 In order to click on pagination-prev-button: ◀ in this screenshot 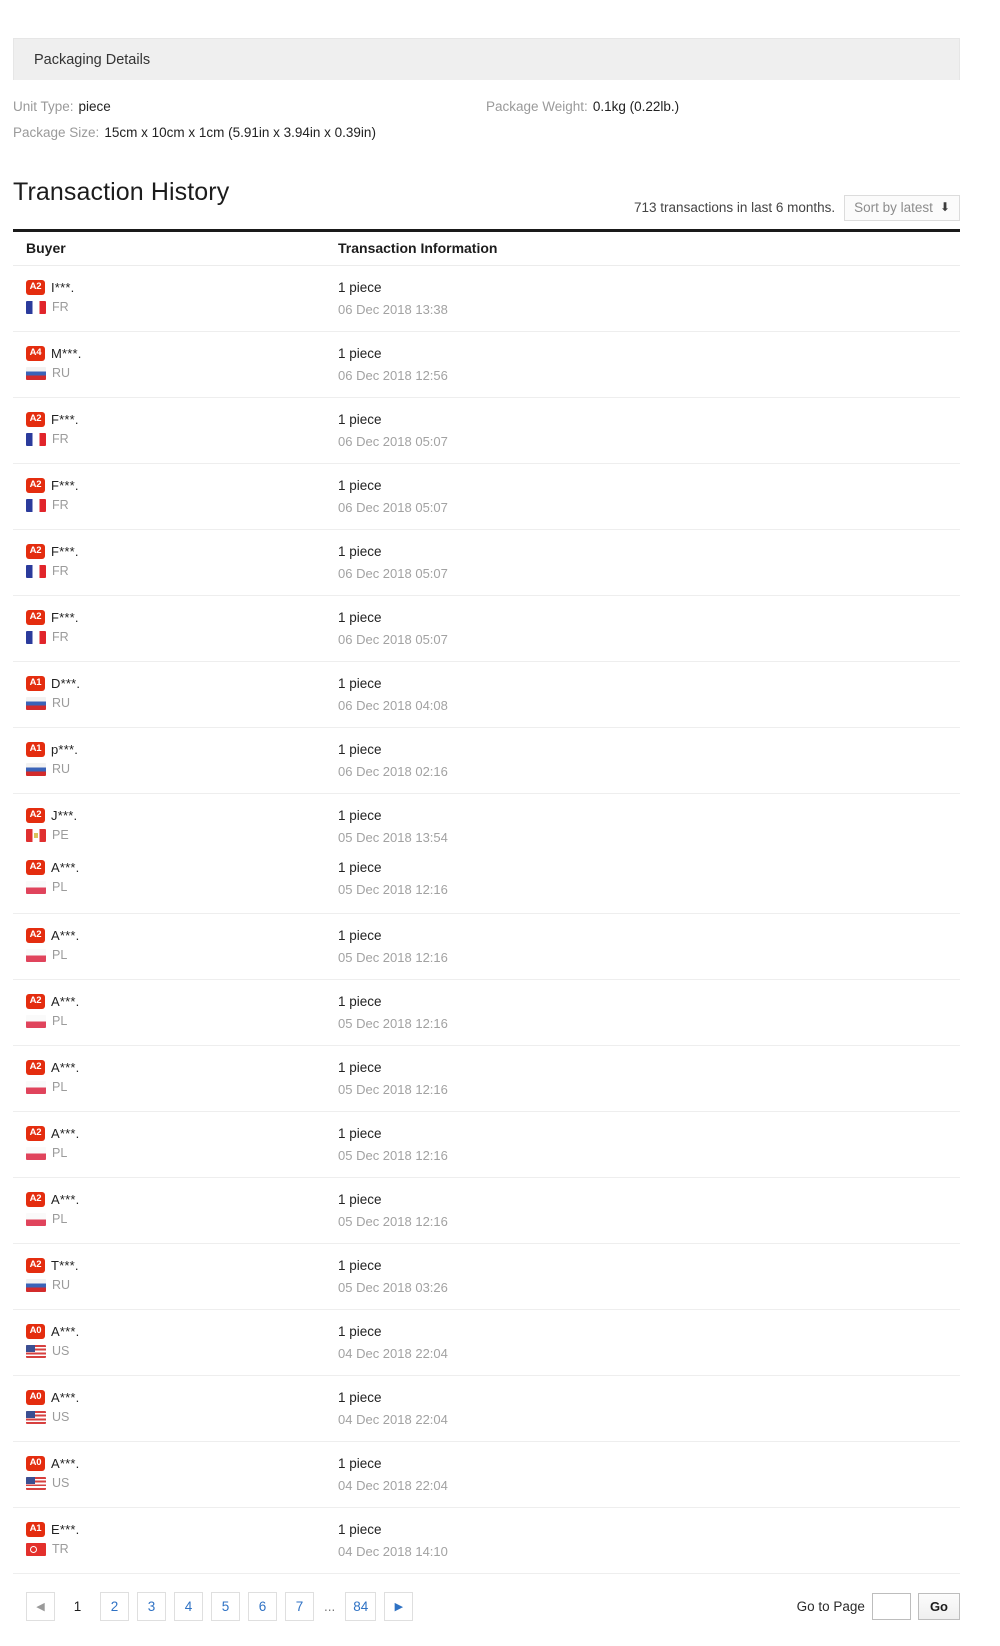, I will do `click(40, 1606)`.